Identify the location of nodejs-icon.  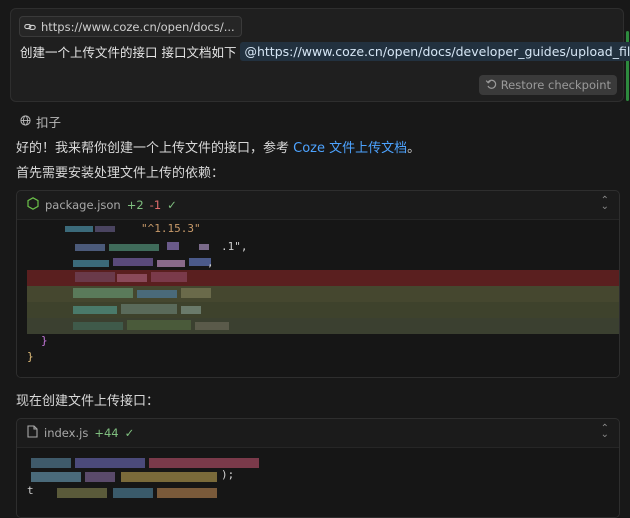
(33, 205).